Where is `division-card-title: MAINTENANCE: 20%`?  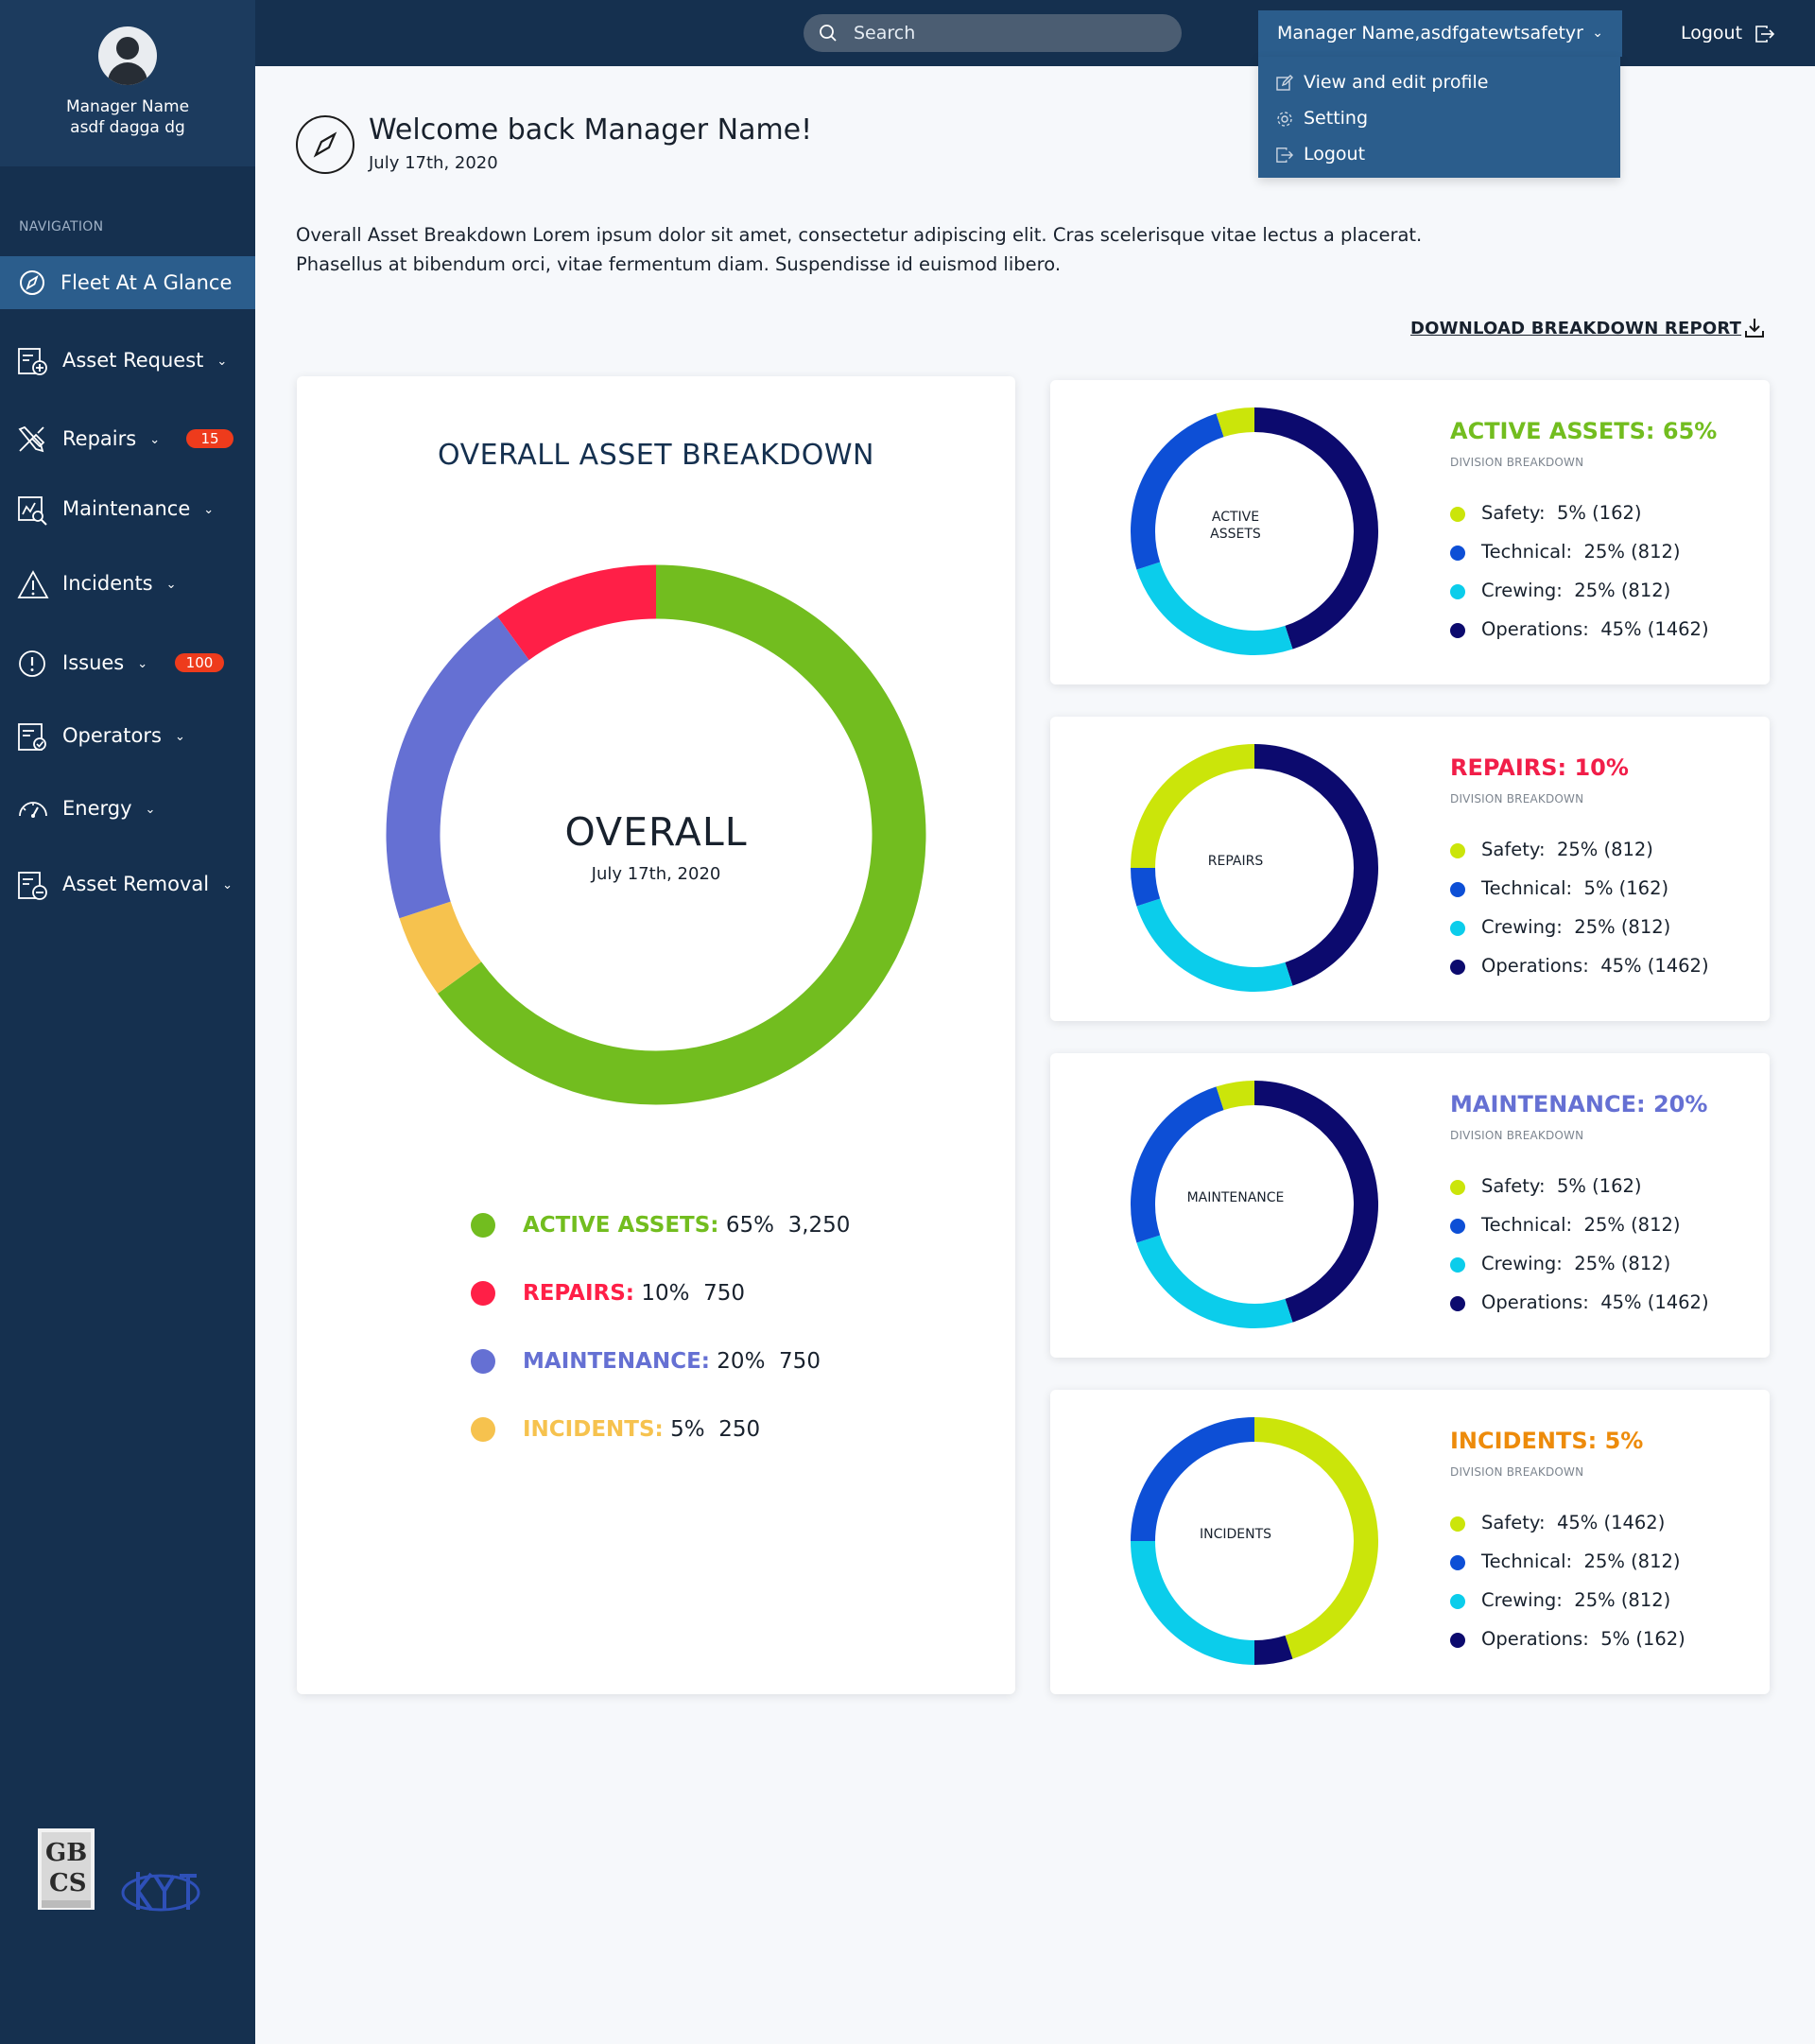 division-card-title: MAINTENANCE: 20% is located at coordinates (1579, 1104).